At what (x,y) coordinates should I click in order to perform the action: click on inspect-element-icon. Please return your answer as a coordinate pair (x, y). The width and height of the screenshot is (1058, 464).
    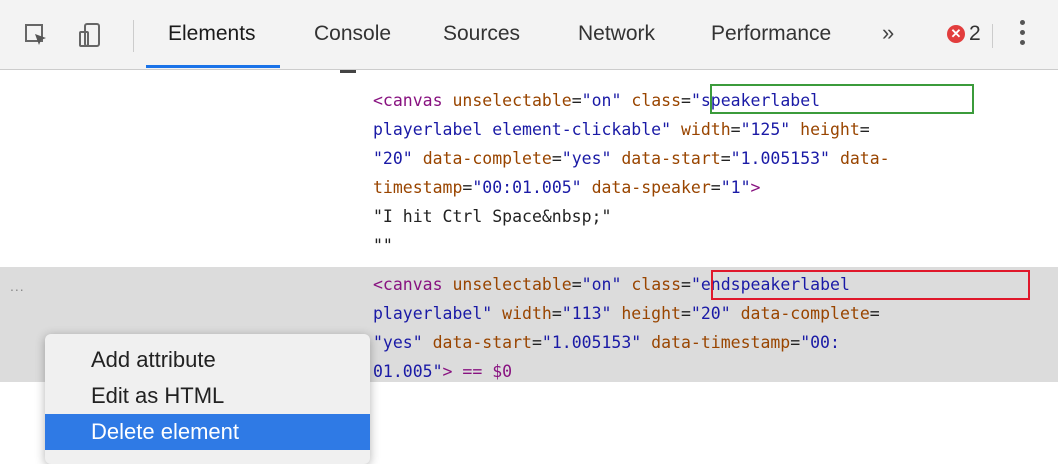
    Looking at the image, I should click on (36, 35).